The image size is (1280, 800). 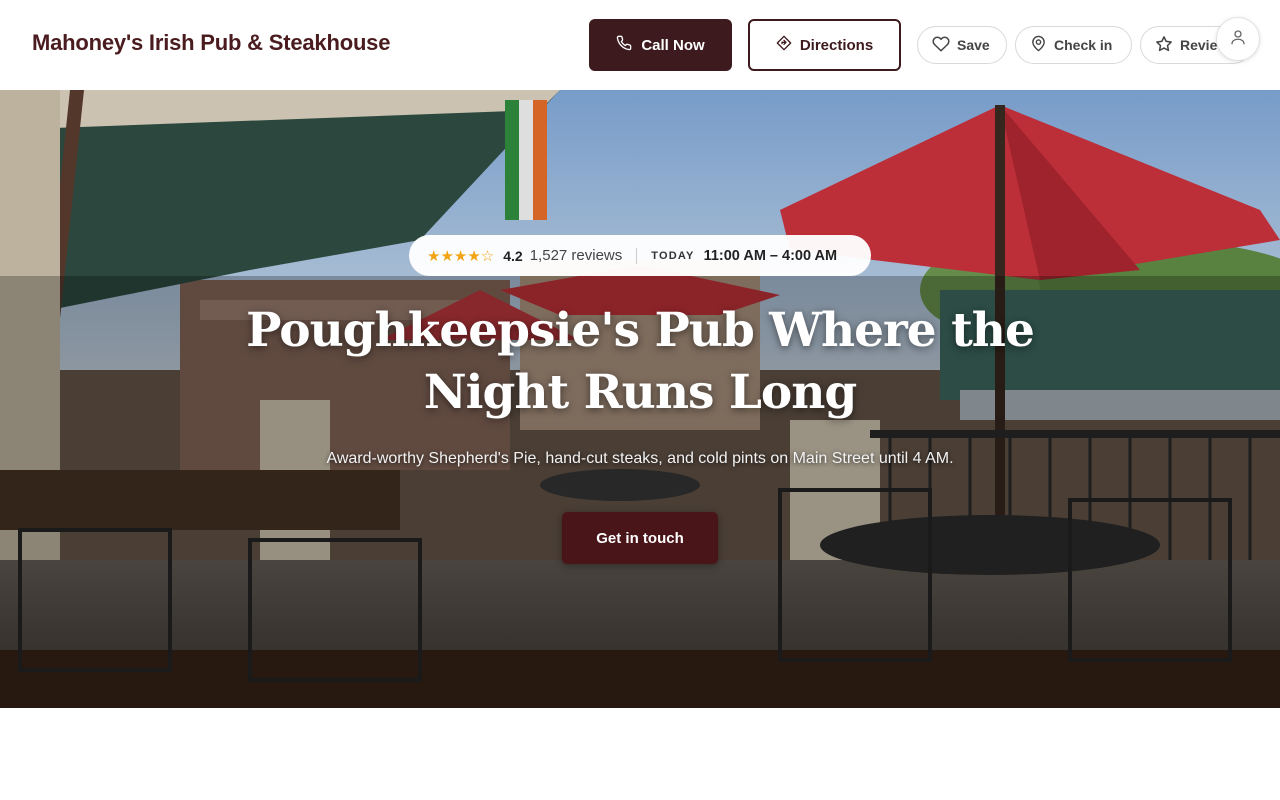 I want to click on opening-hours: 11:00 AM – 4:00 AM, so click(x=770, y=255).